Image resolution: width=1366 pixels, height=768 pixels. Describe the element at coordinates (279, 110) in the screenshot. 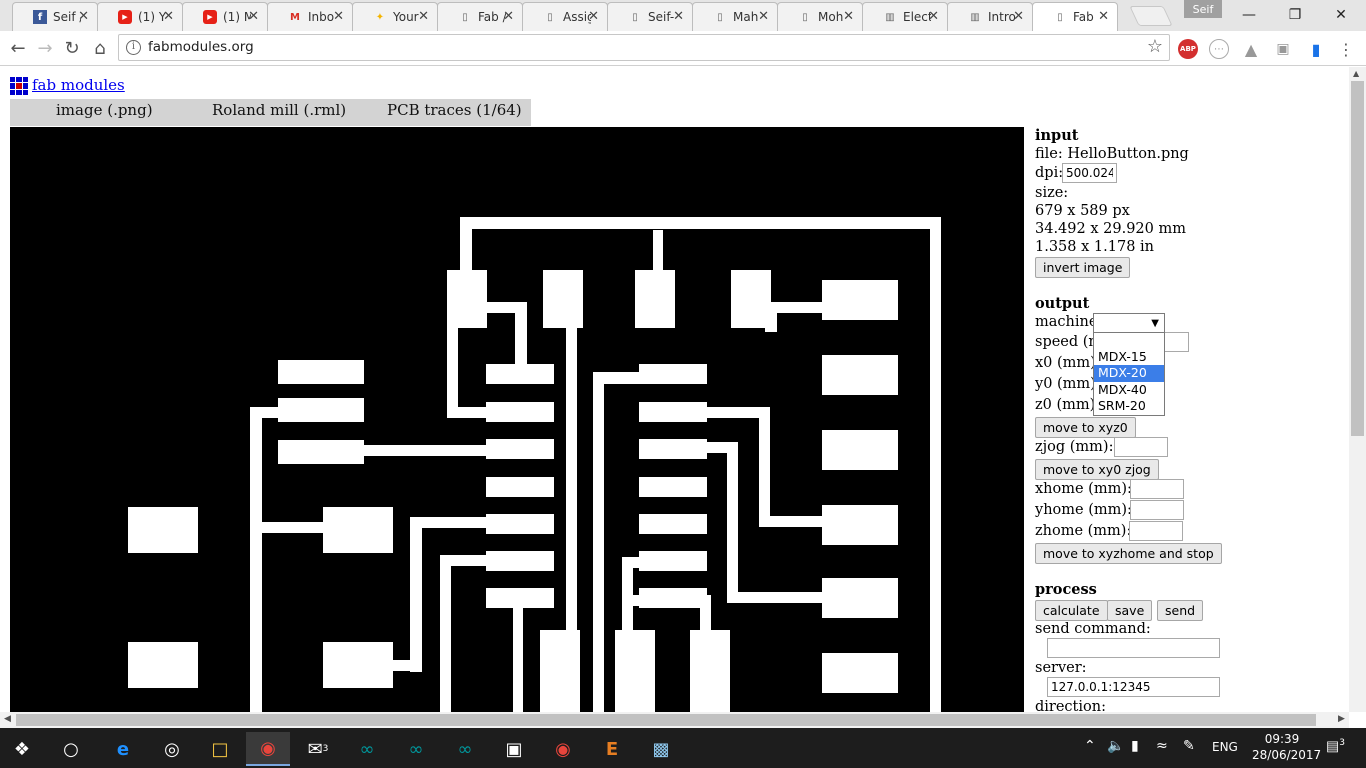

I see `tab-roland-mill: Roland mill (.rml)` at that location.